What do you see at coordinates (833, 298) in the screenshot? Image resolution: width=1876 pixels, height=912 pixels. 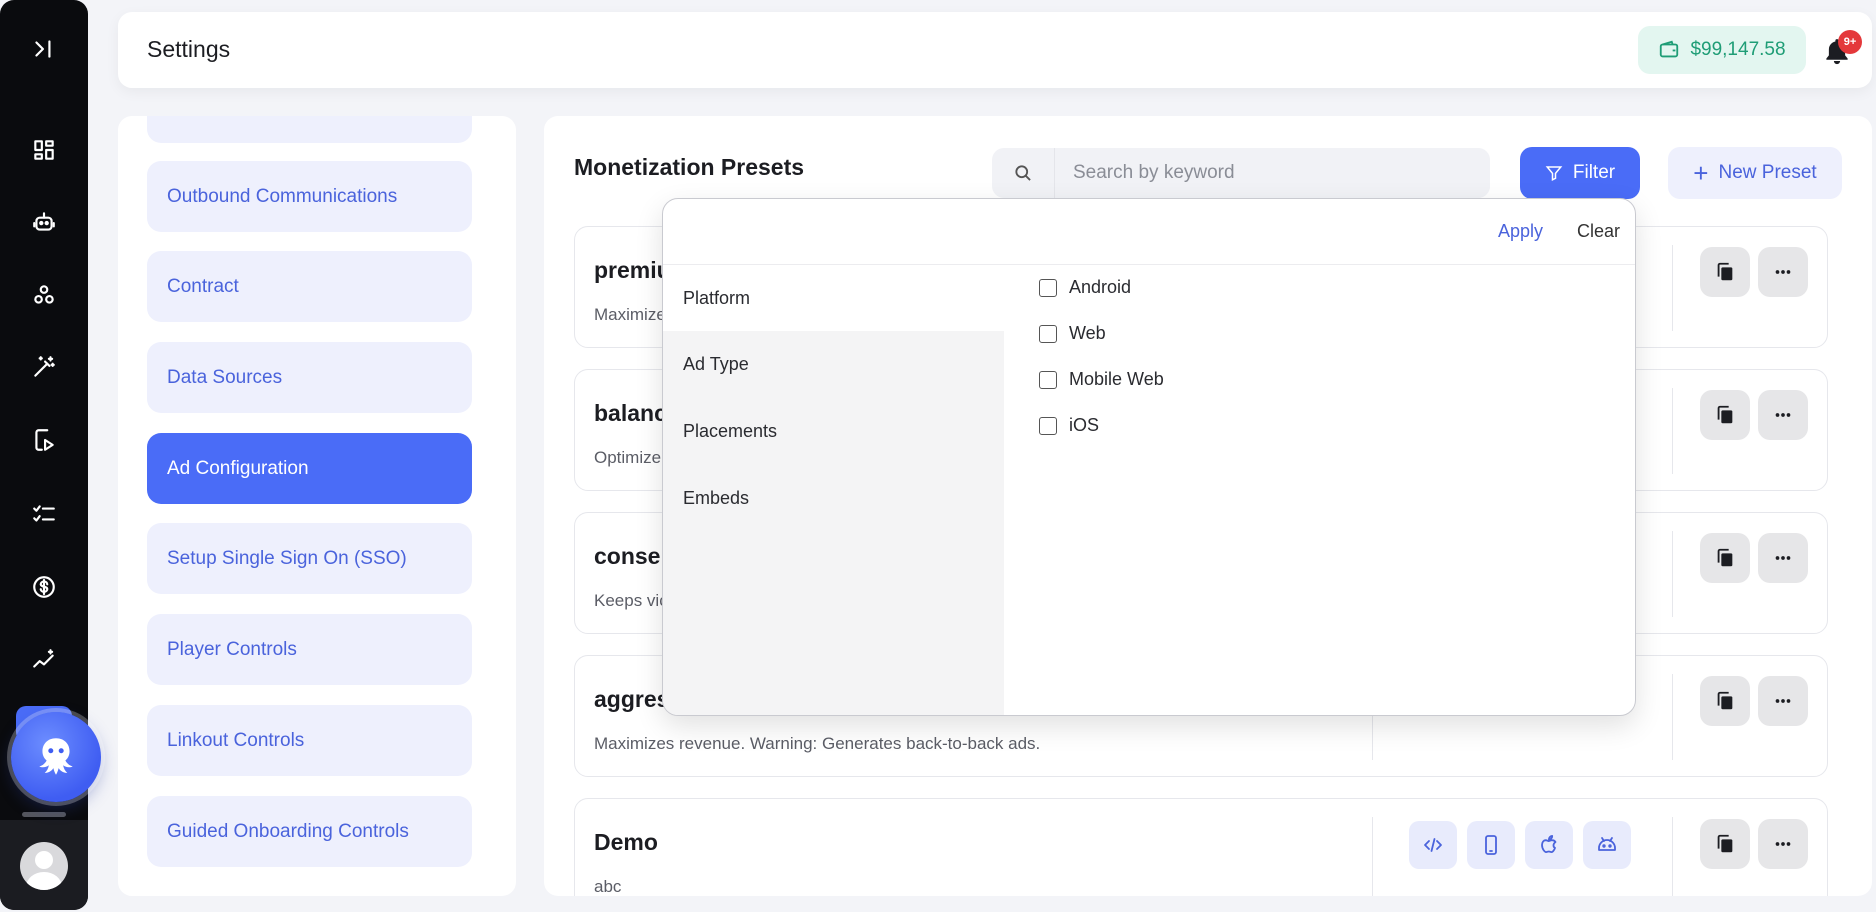 I see `filter-category-platform: Platform` at bounding box center [833, 298].